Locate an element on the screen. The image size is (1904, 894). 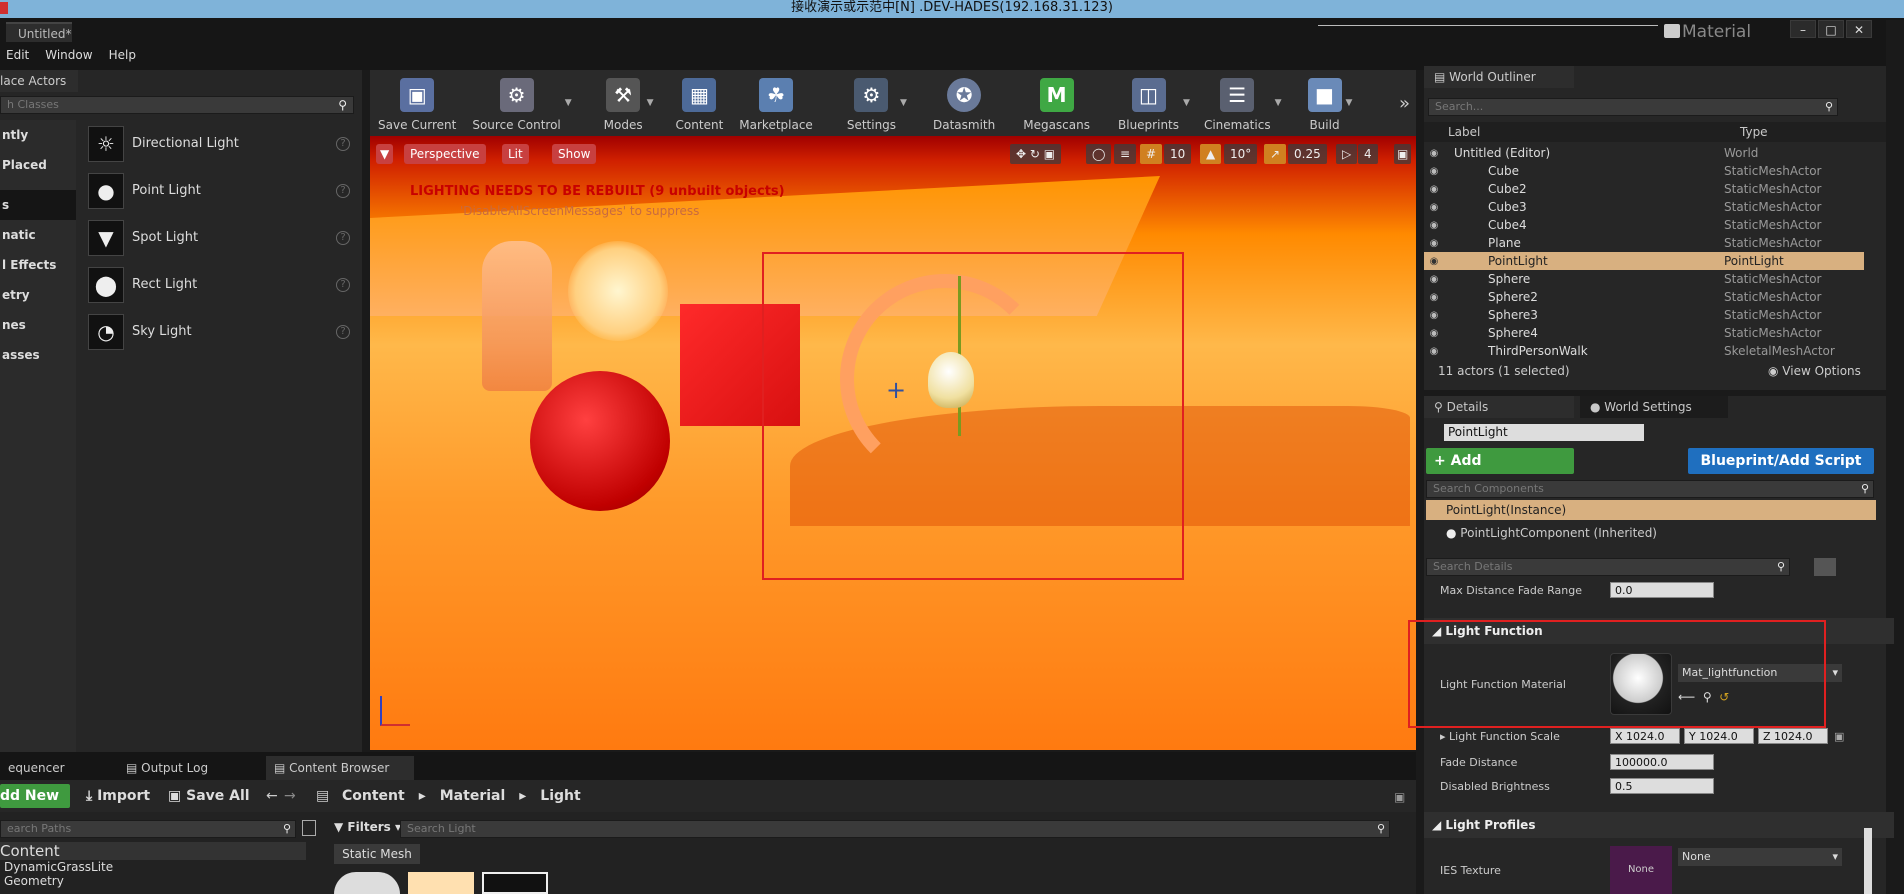
viewport-options-button: ▼ is located at coordinates (385, 154).